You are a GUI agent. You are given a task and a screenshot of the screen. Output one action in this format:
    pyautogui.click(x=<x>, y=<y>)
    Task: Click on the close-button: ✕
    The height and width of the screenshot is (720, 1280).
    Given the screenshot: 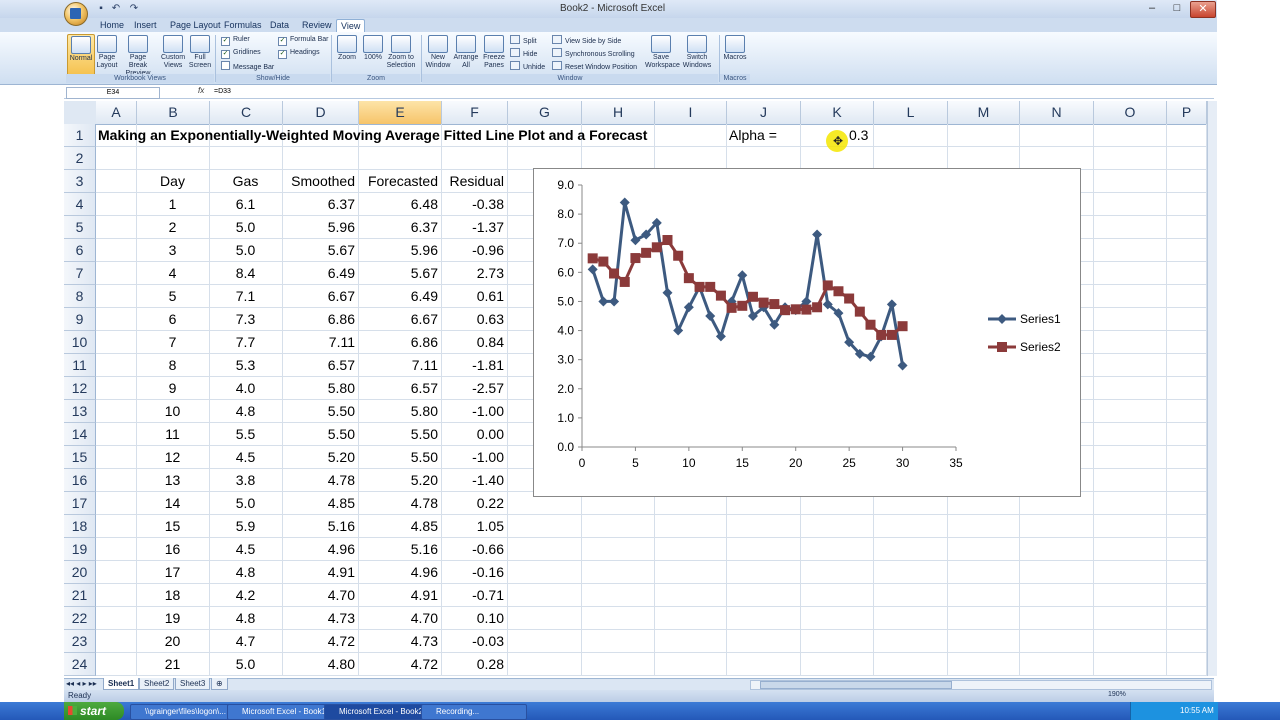 What is the action you would take?
    pyautogui.click(x=1203, y=9)
    